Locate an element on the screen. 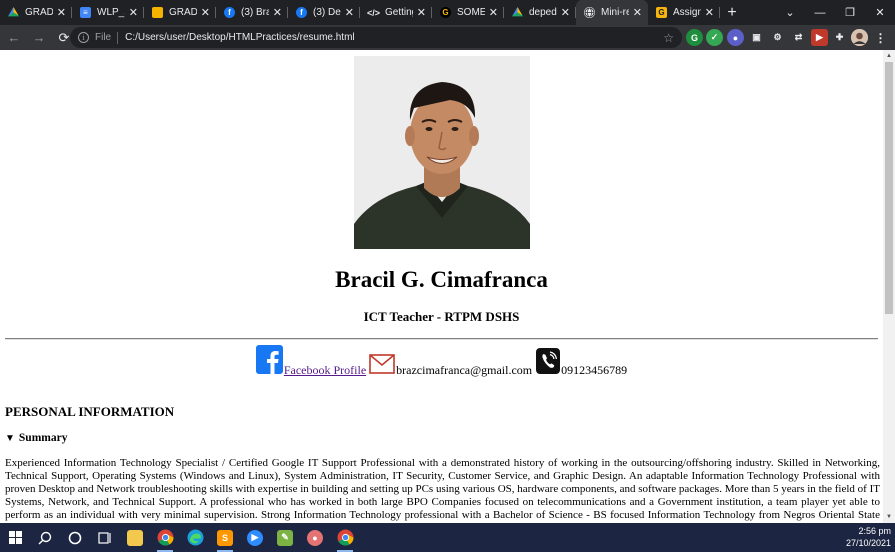 The width and height of the screenshot is (895, 552). browser-tab: </> Getting ✕ is located at coordinates (396, 12).